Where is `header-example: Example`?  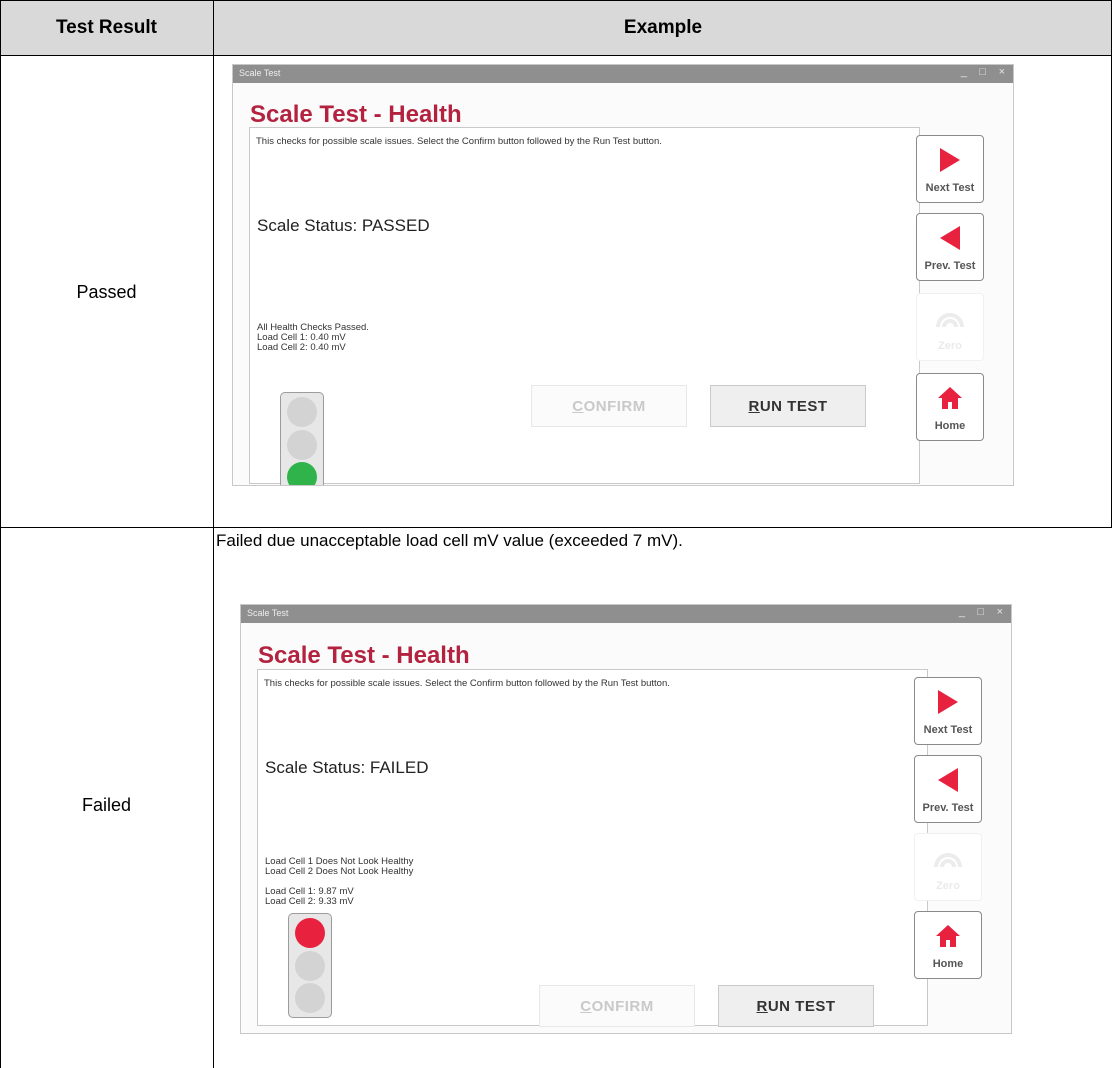
header-example: Example is located at coordinates (663, 27).